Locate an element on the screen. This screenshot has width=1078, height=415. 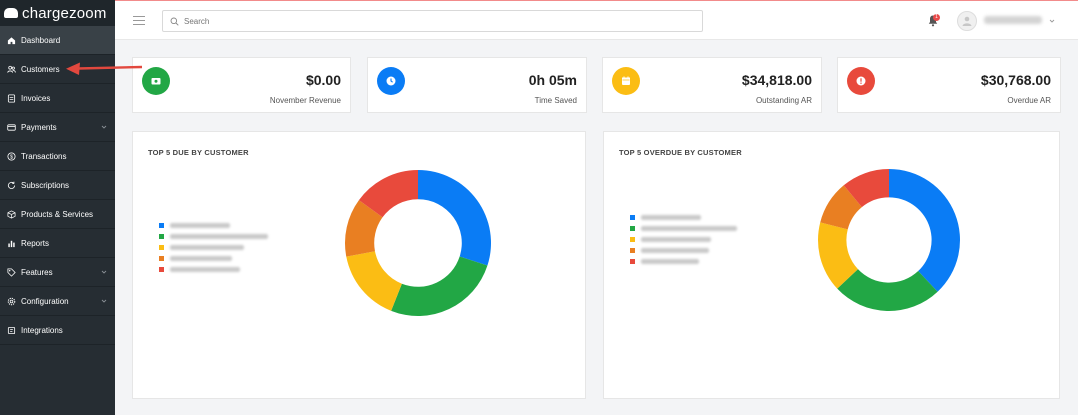
stat-value: 0h 05m is located at coordinates (552, 80).